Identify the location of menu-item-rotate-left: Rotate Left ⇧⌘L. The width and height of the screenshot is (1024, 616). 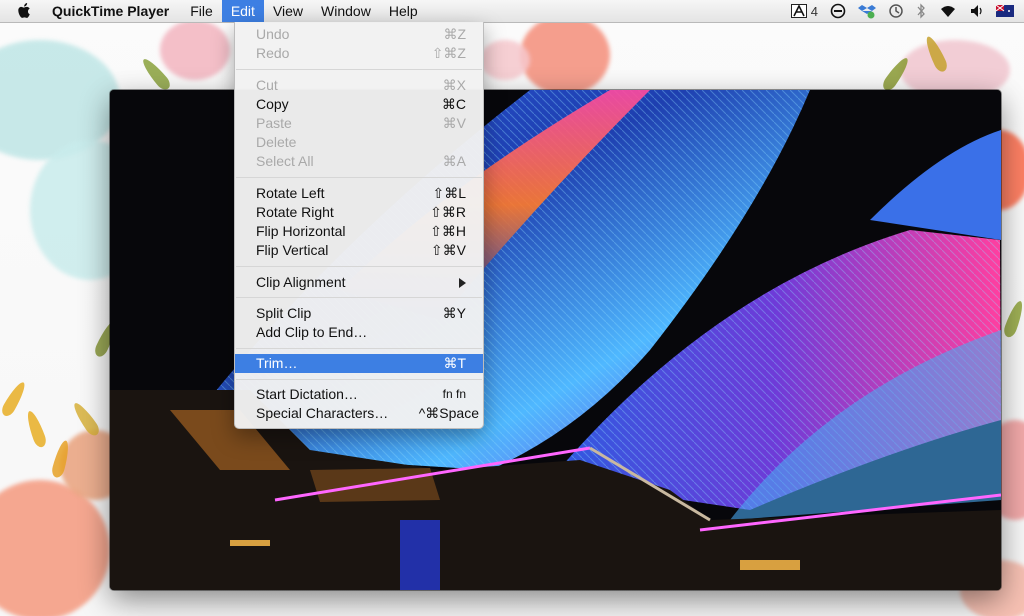
(359, 193).